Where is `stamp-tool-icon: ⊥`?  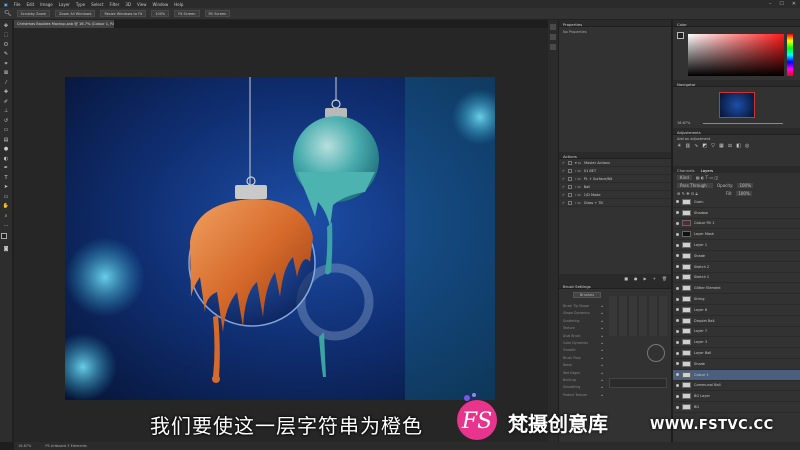 stamp-tool-icon: ⊥ is located at coordinates (6, 111).